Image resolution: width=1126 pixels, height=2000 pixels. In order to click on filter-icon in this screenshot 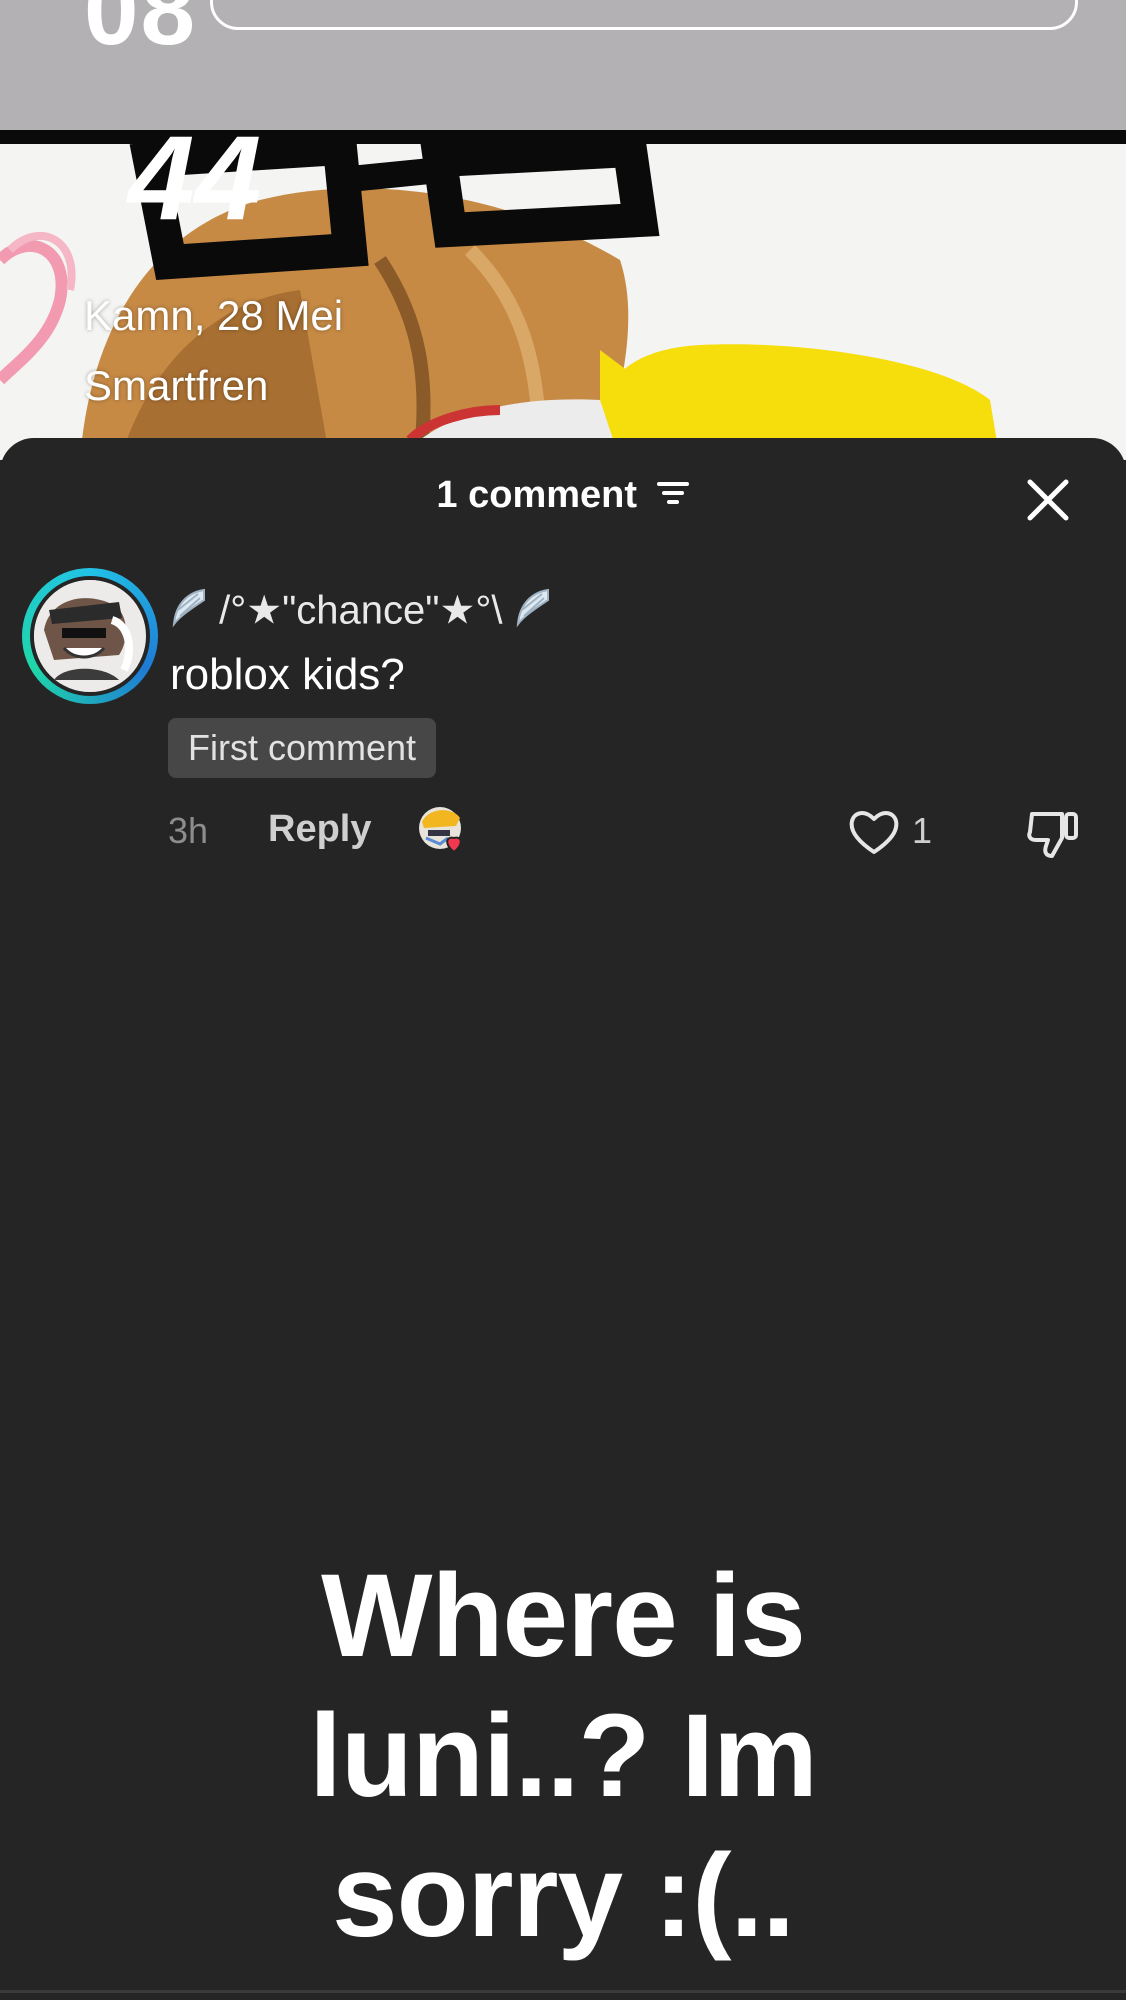, I will do `click(673, 496)`.